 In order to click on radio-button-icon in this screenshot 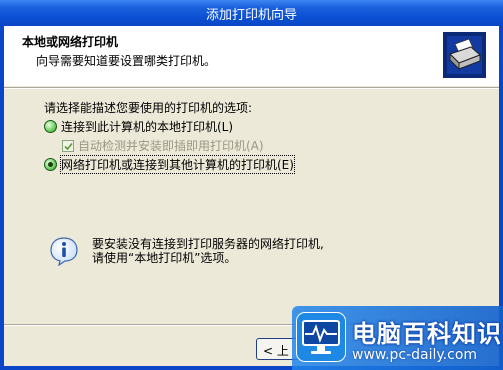, I will do `click(50, 126)`.